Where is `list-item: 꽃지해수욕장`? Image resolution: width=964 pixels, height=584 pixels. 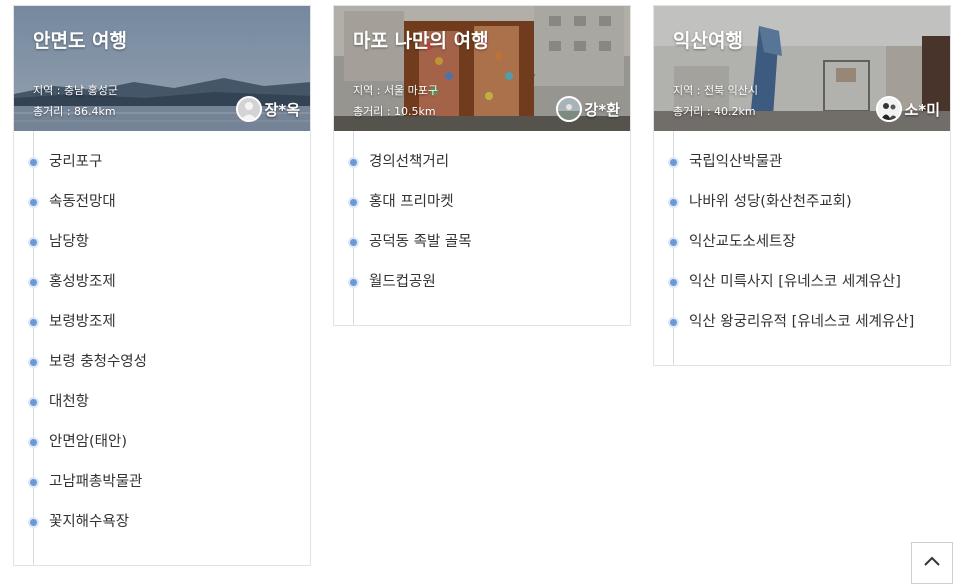 list-item: 꽃지해수욕장 is located at coordinates (162, 527).